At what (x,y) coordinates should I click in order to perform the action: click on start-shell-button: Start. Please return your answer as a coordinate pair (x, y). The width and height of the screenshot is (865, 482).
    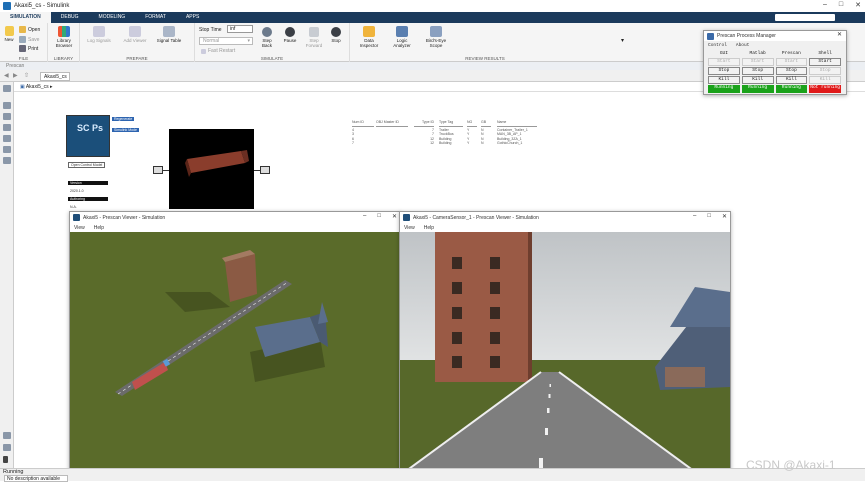
    Looking at the image, I should click on (825, 62).